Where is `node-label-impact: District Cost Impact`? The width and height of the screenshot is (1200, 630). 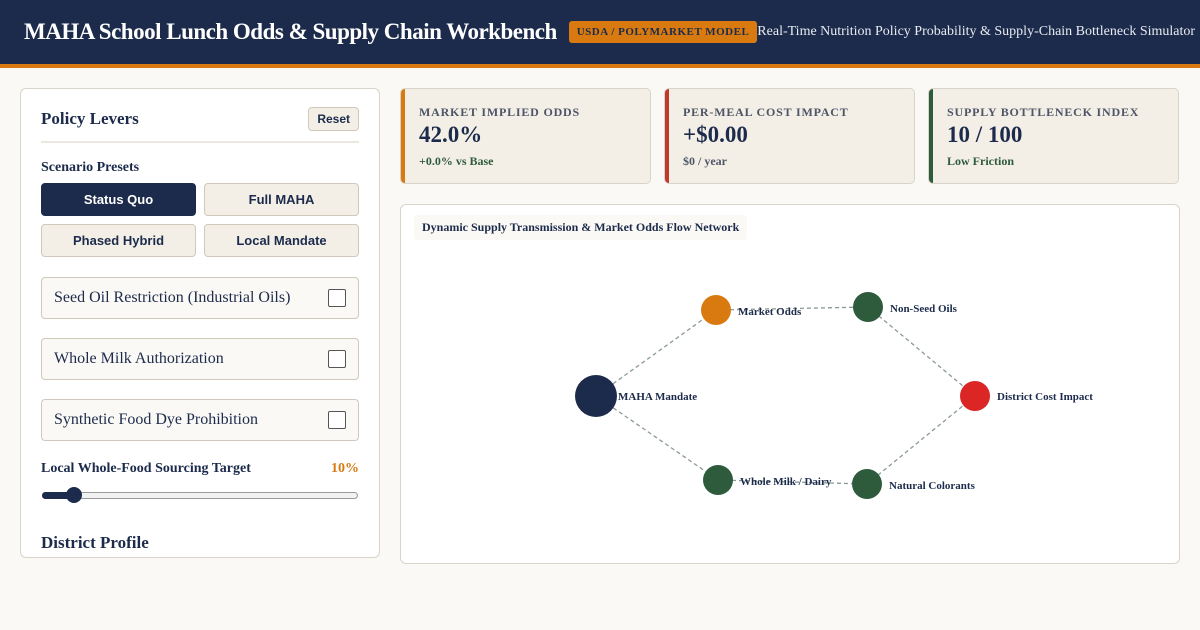
node-label-impact: District Cost Impact is located at coordinates (1045, 397).